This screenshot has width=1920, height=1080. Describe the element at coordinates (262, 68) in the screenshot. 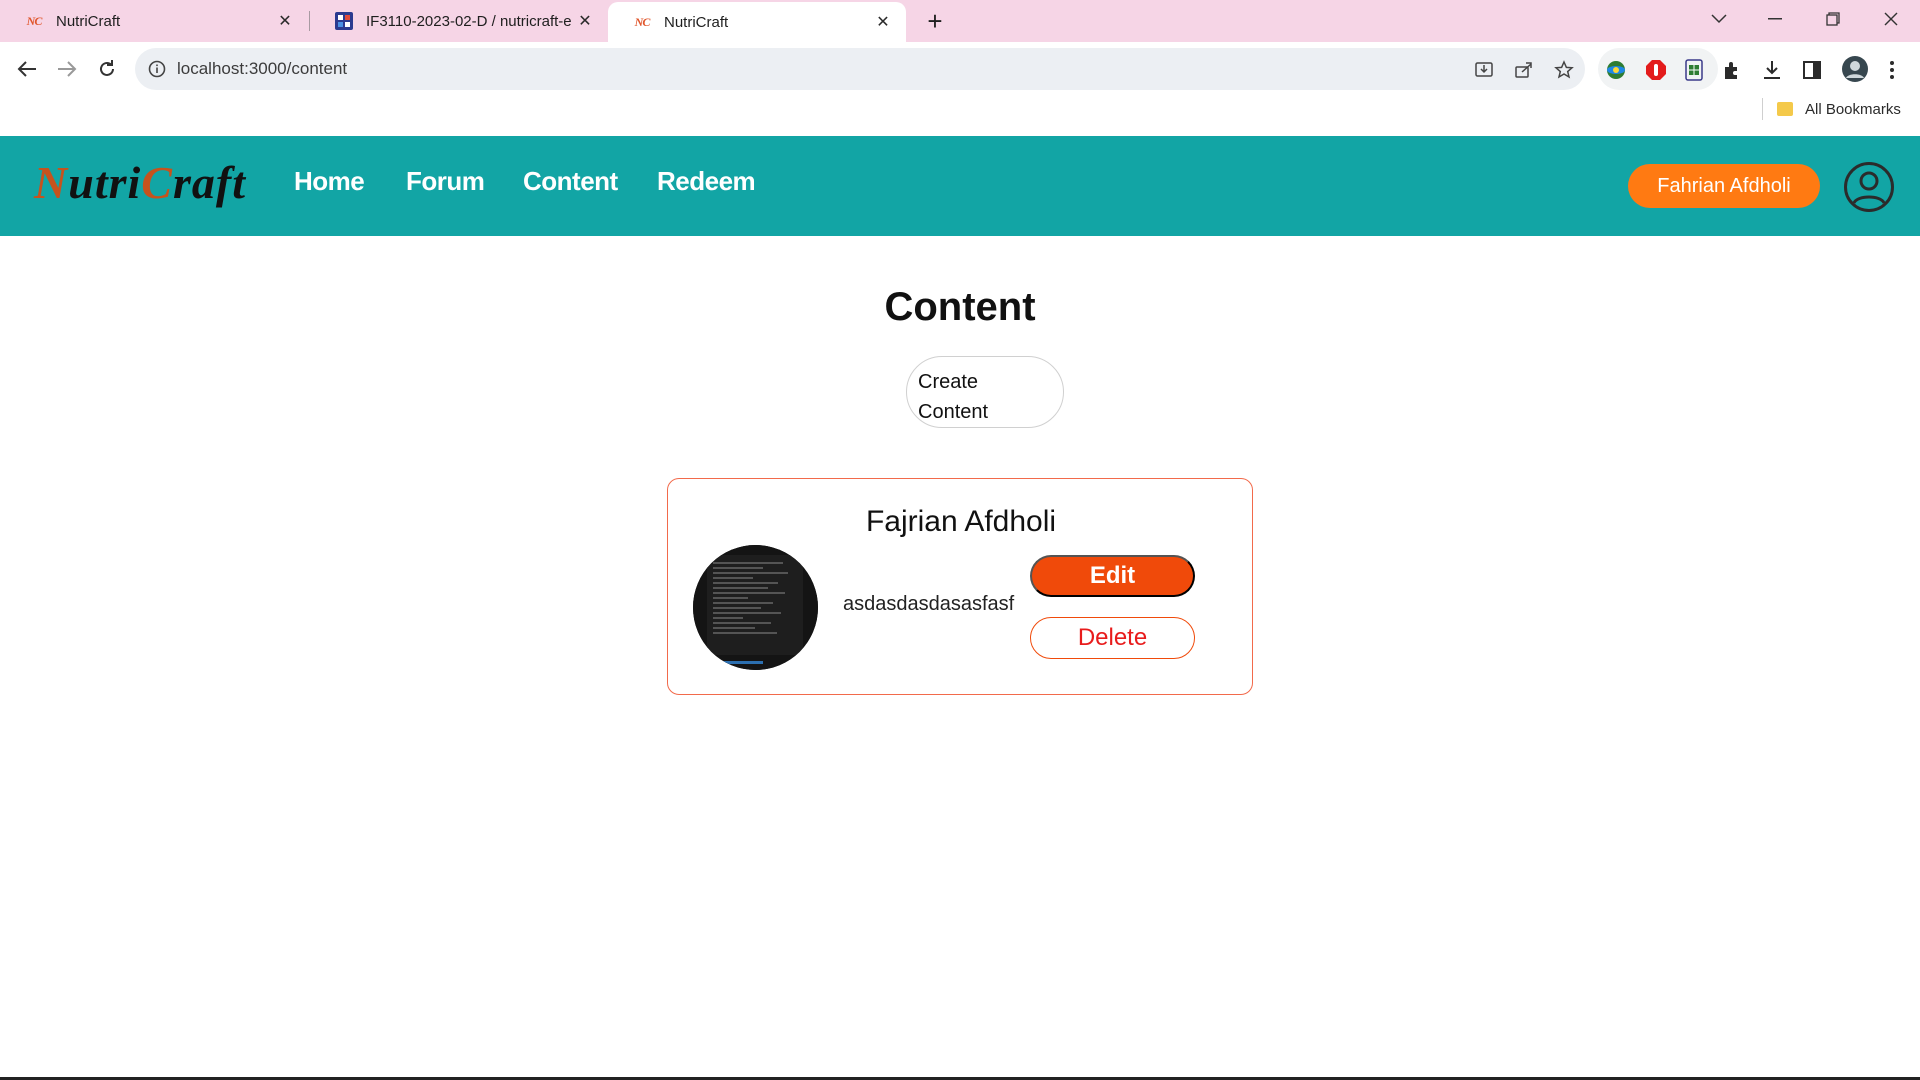

I see `url-text: localhost:3000/content` at that location.